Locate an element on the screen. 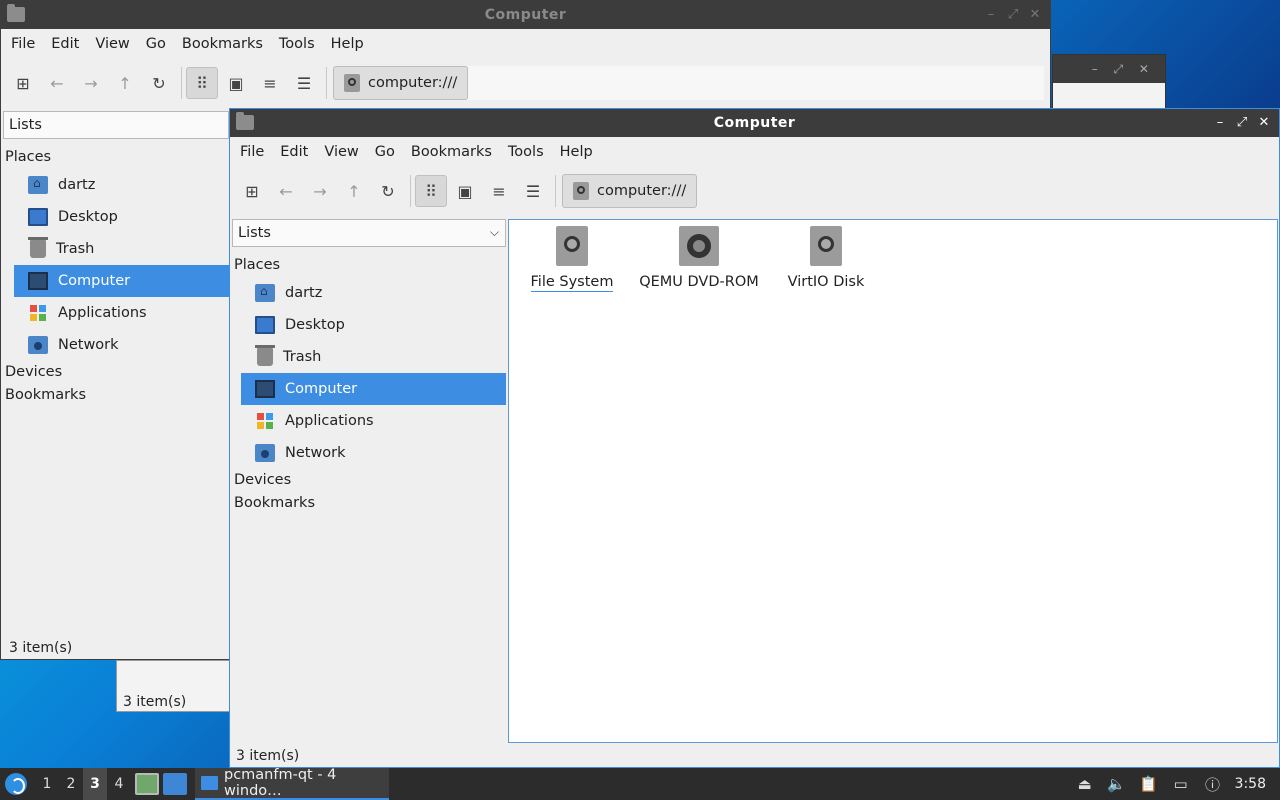 The image size is (1280, 800). file-item-virtio-disk: VirtIO Disk is located at coordinates (826, 258).